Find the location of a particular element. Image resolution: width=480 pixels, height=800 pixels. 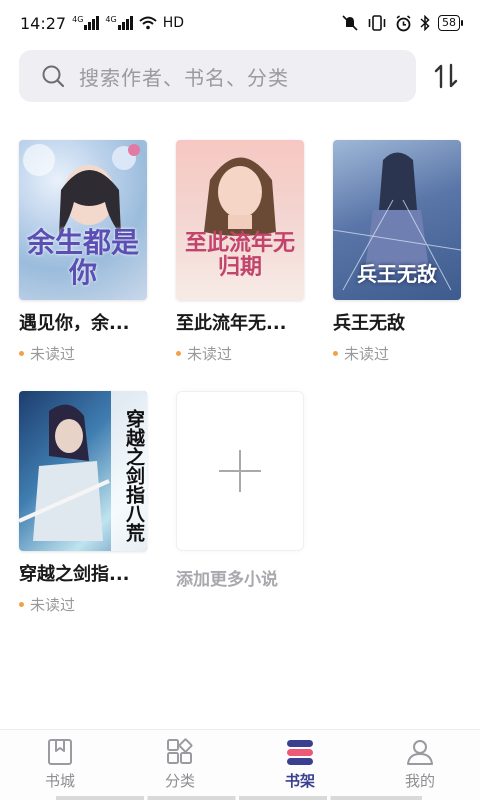

nav-label: 书架 is located at coordinates (299, 781).